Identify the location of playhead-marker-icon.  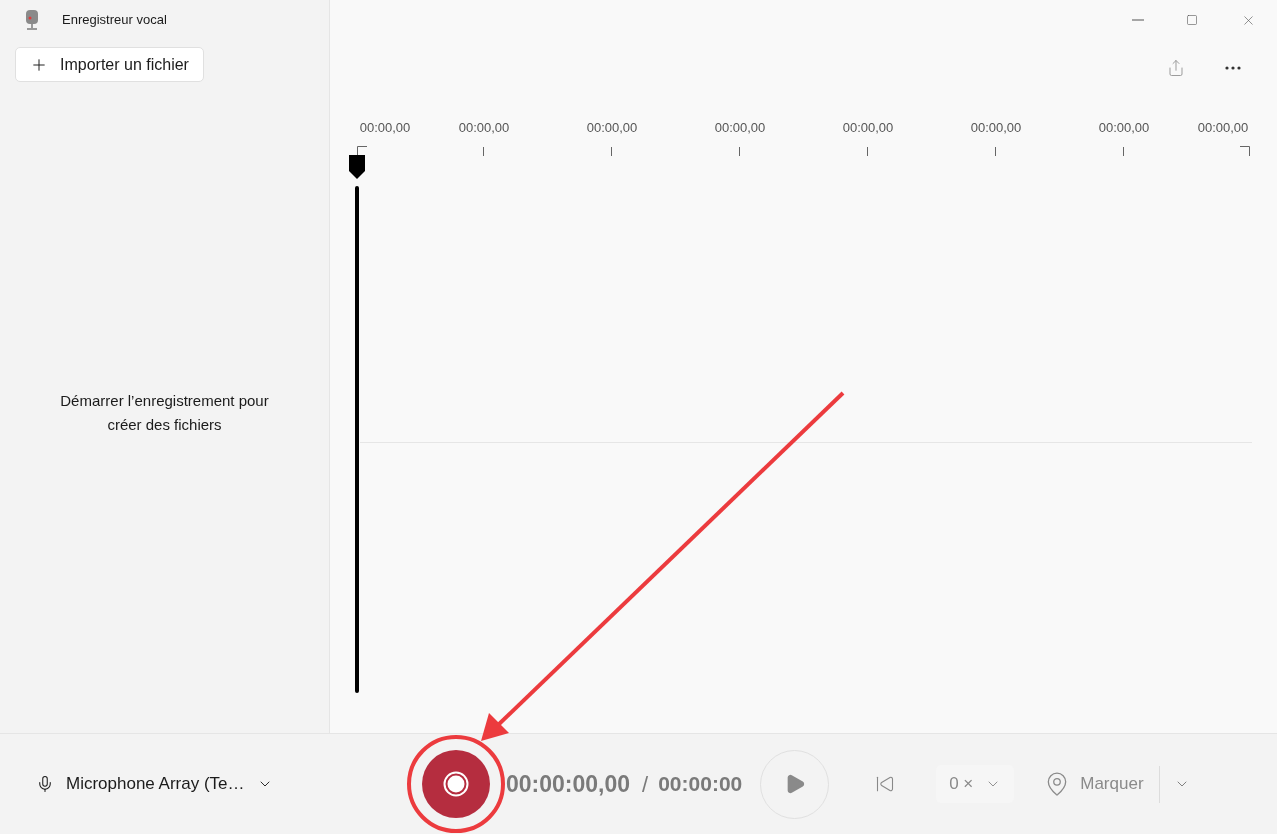
(357, 167).